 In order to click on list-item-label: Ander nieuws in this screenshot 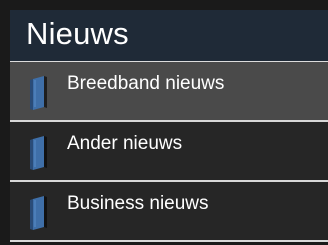, I will do `click(125, 143)`.